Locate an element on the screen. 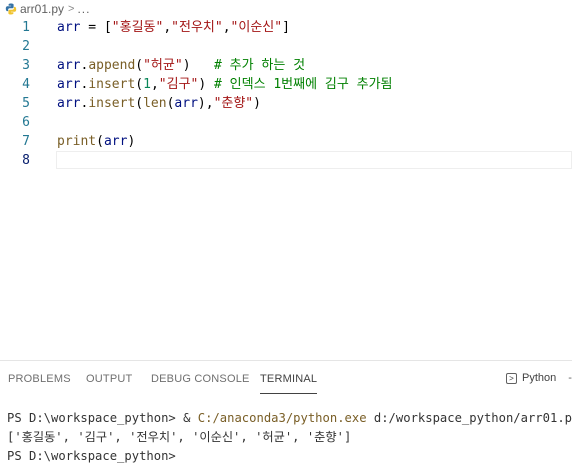  terminal-icon: > is located at coordinates (511, 378).